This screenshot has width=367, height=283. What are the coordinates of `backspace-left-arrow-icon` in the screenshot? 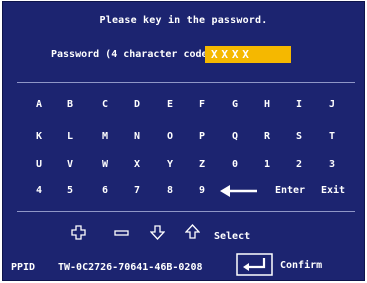 It's located at (239, 191).